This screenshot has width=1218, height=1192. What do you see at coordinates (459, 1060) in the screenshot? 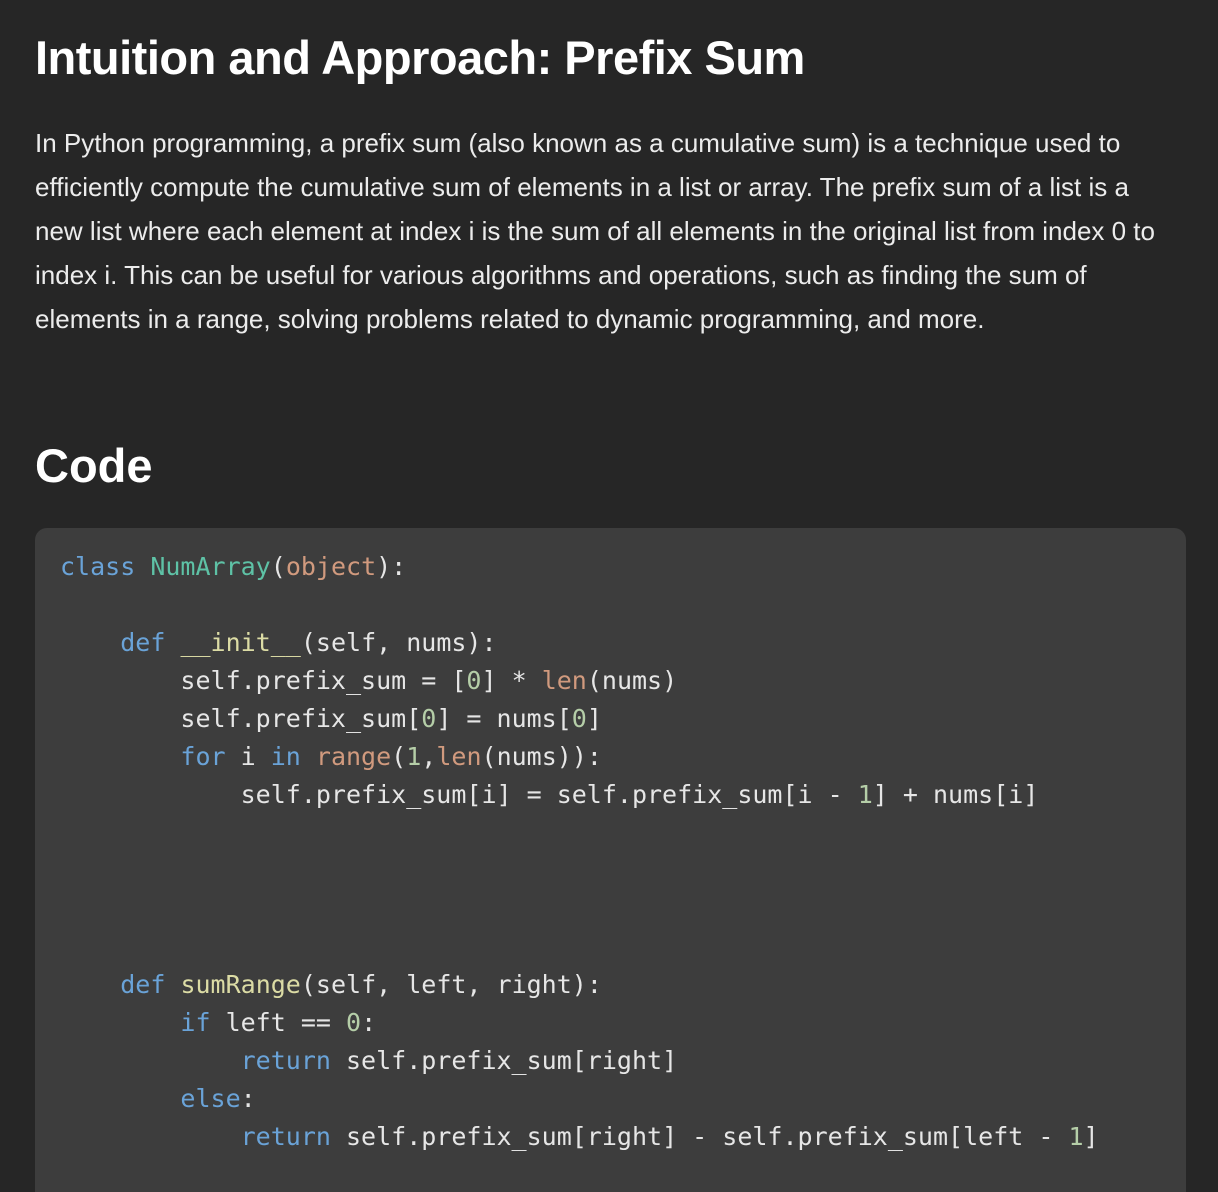
I see `code-line-9: return self.prefix_sum[right]` at bounding box center [459, 1060].